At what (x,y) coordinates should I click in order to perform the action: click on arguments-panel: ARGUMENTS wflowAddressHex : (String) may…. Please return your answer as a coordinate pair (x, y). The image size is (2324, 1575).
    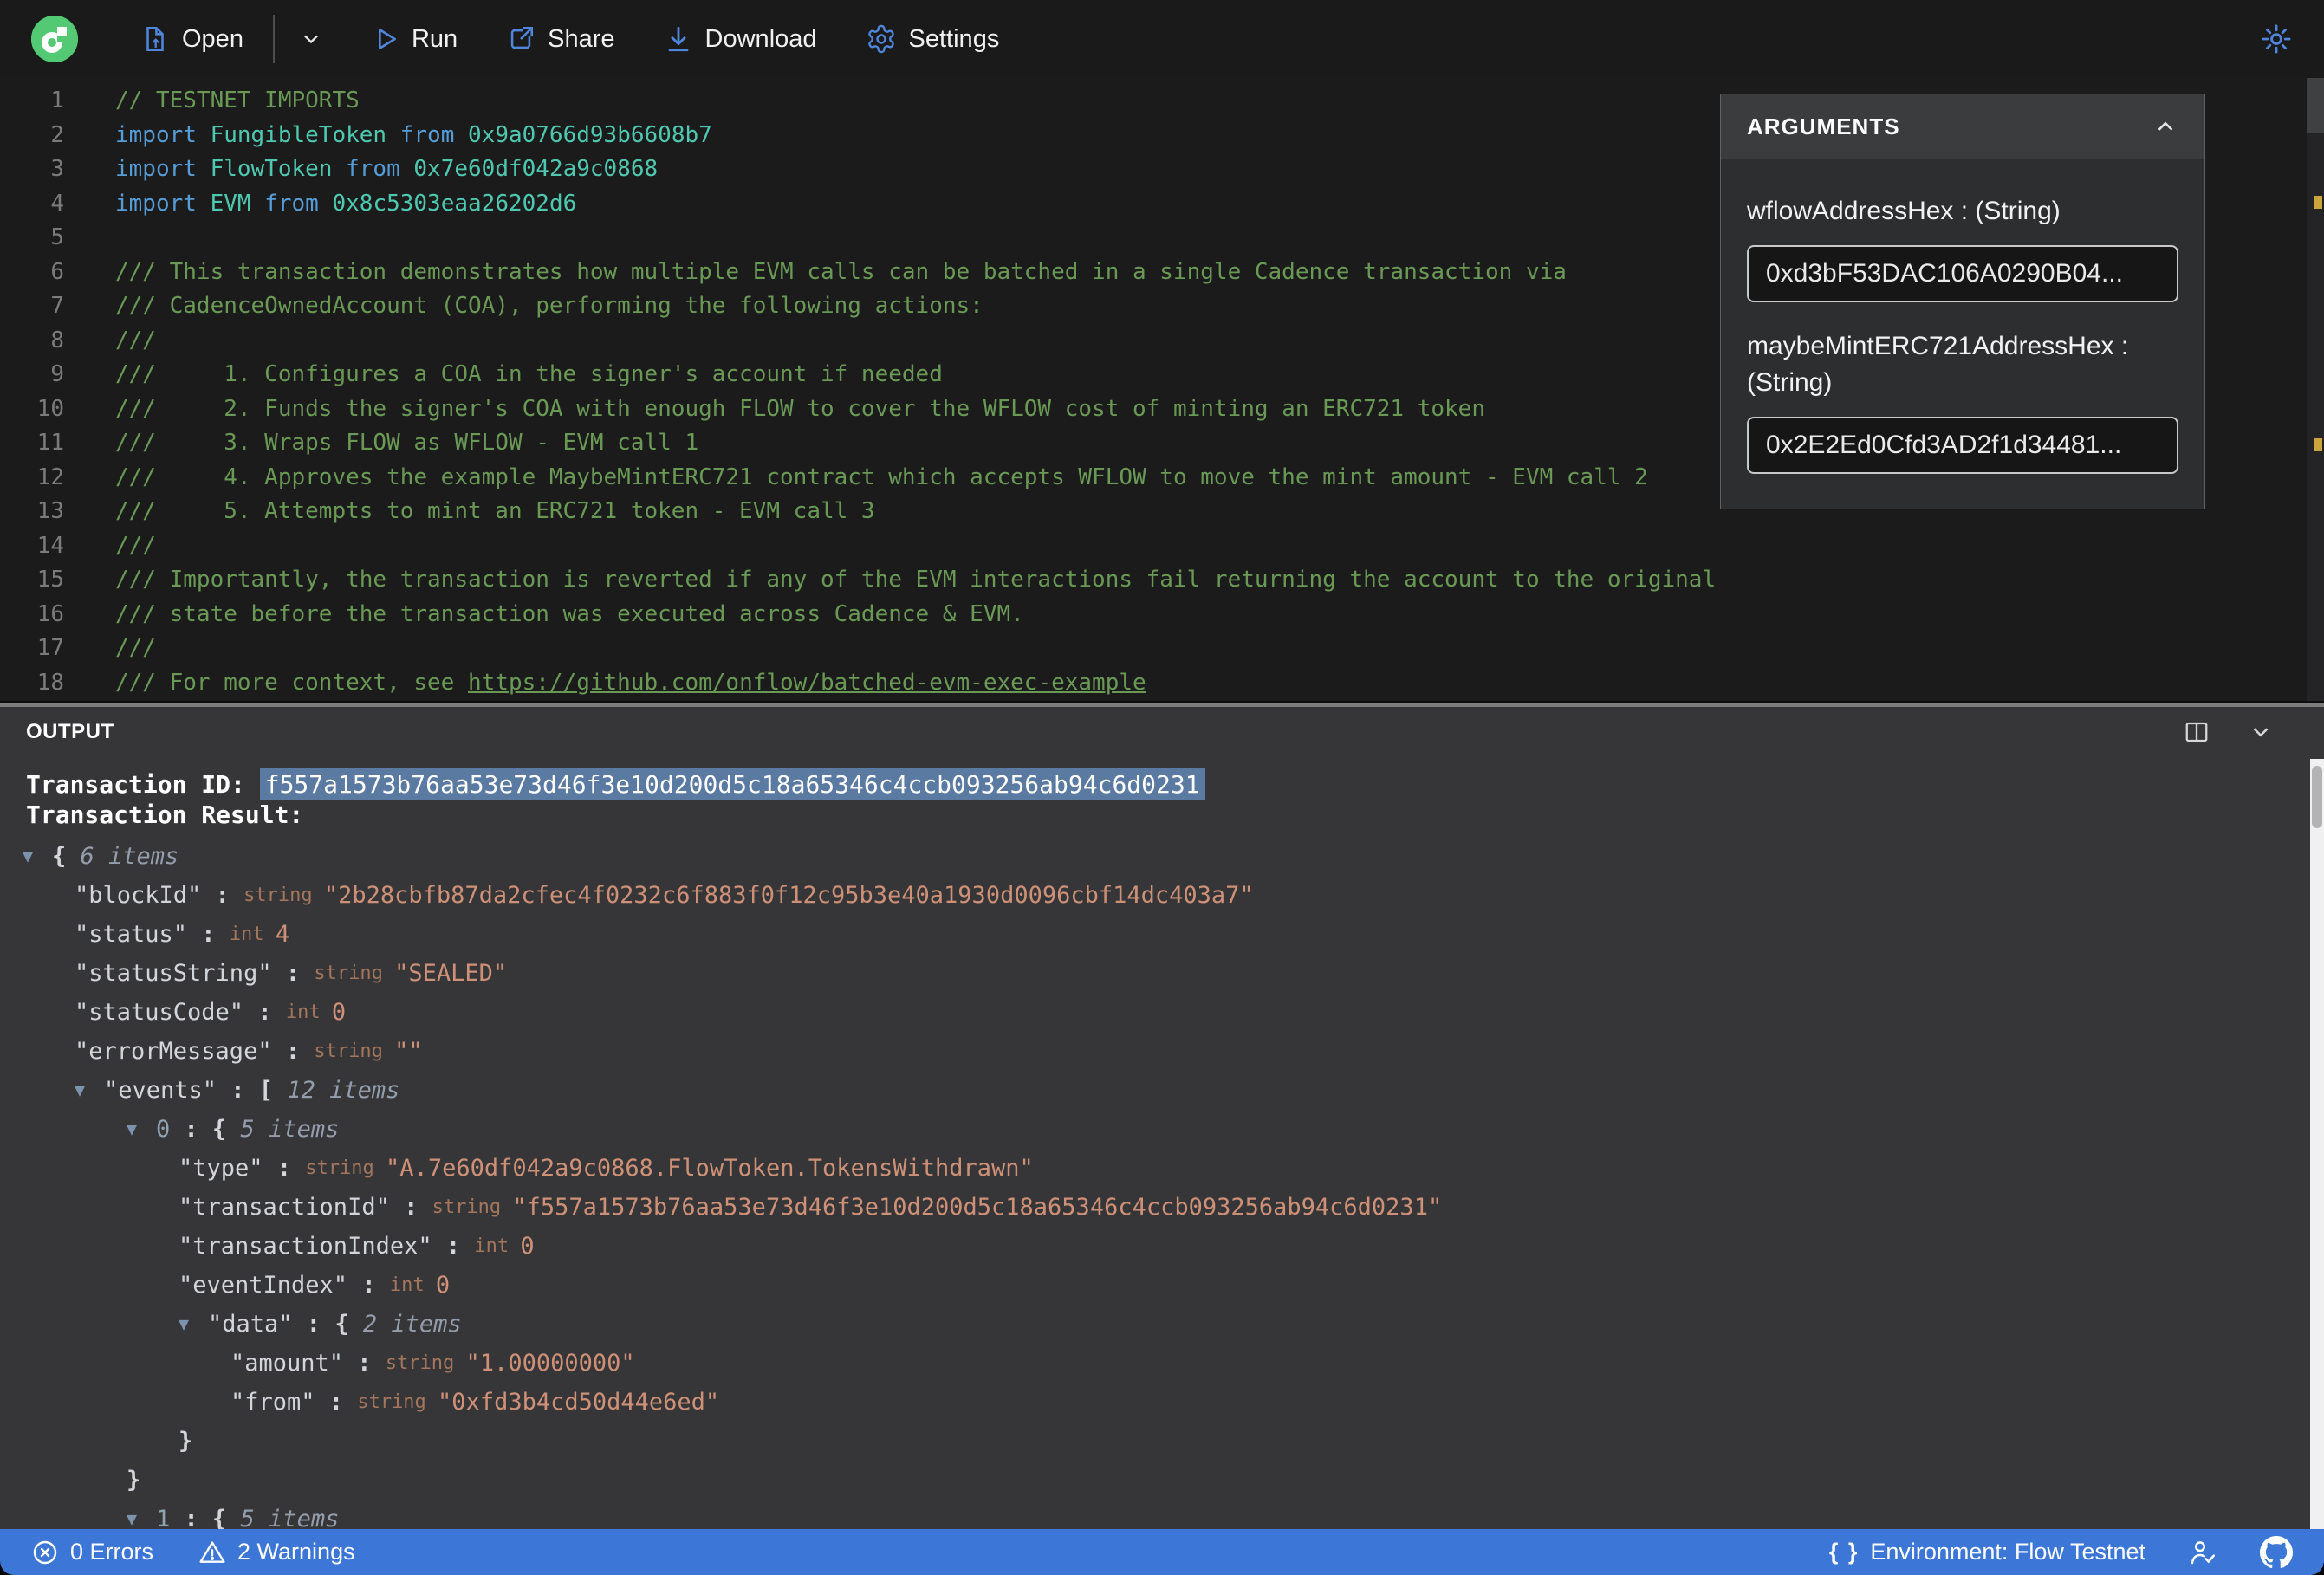
    Looking at the image, I should click on (1962, 301).